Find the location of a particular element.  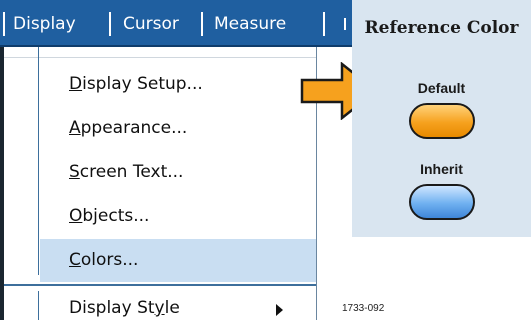

menu-top-divider is located at coordinates (160, 57).